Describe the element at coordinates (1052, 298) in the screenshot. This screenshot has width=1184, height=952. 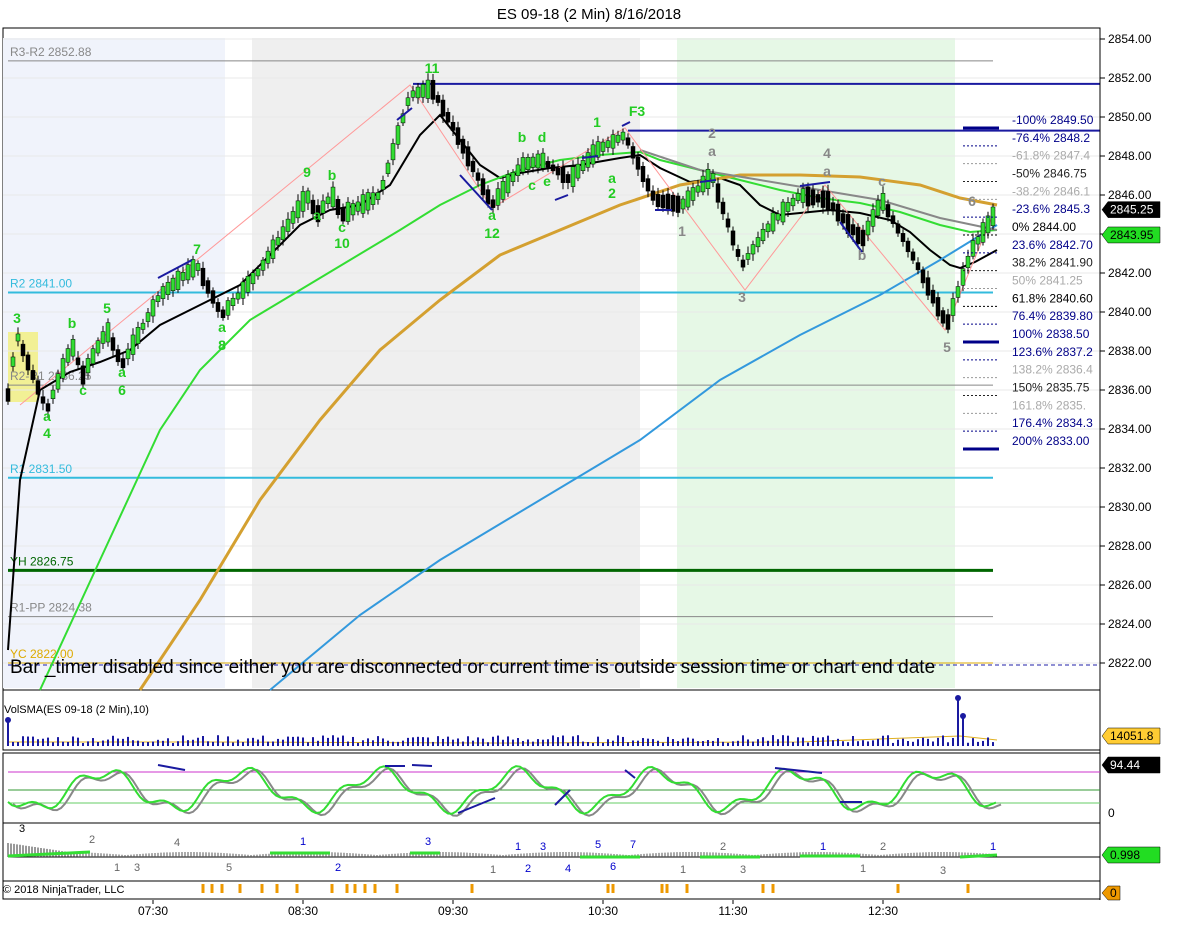
I see `fib-label: 61.8% 2840.60` at that location.